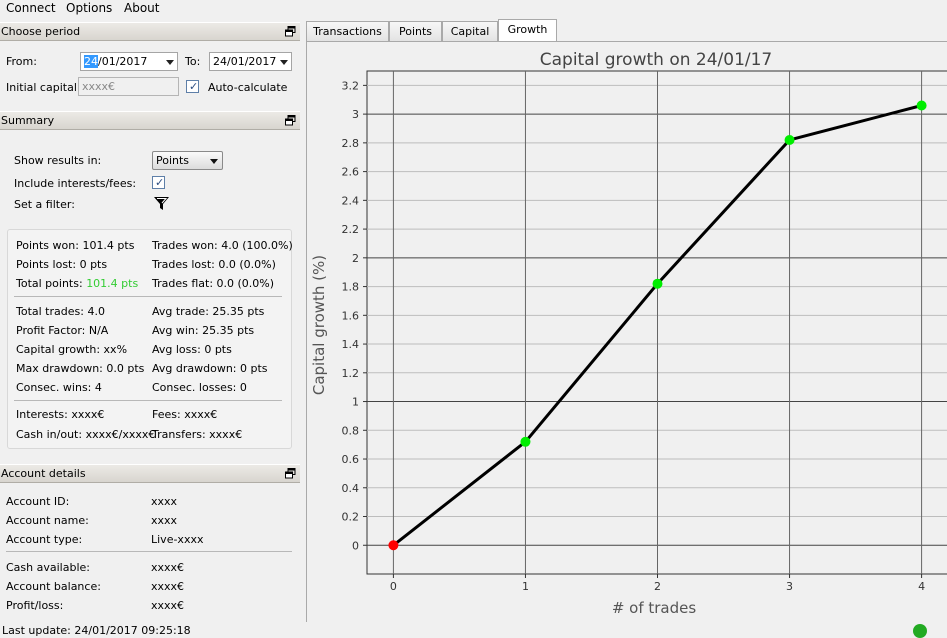  What do you see at coordinates (177, 539) in the screenshot?
I see `account-type-value: Live-xxxx` at bounding box center [177, 539].